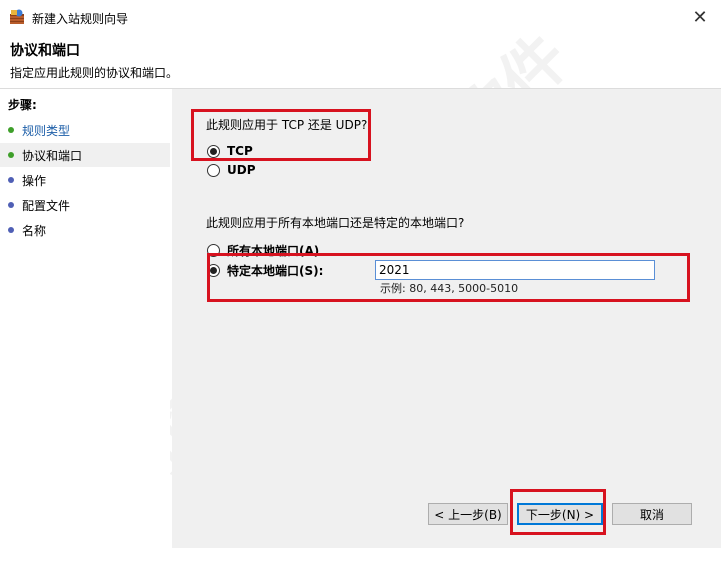 Image resolution: width=721 pixels, height=562 pixels. I want to click on step-name: 名称, so click(85, 230).